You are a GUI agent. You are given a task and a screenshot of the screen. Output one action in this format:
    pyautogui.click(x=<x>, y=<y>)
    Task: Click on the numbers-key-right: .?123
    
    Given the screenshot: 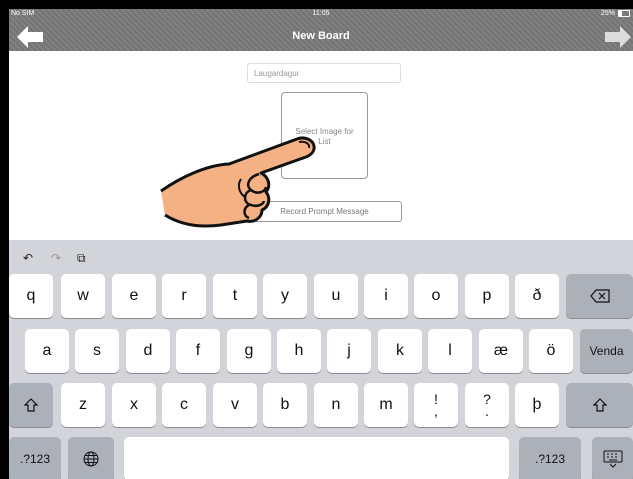 What is the action you would take?
    pyautogui.click(x=550, y=458)
    